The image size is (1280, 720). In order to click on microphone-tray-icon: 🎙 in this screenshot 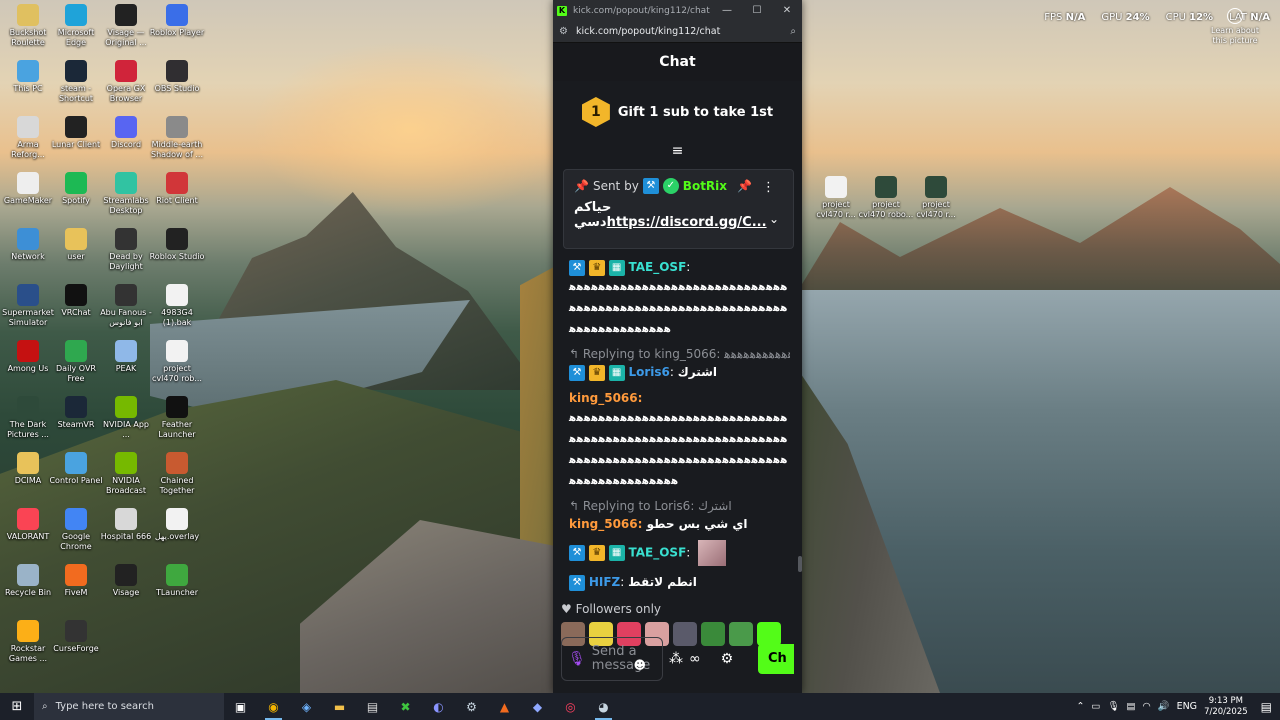, I will do `click(1113, 706)`.